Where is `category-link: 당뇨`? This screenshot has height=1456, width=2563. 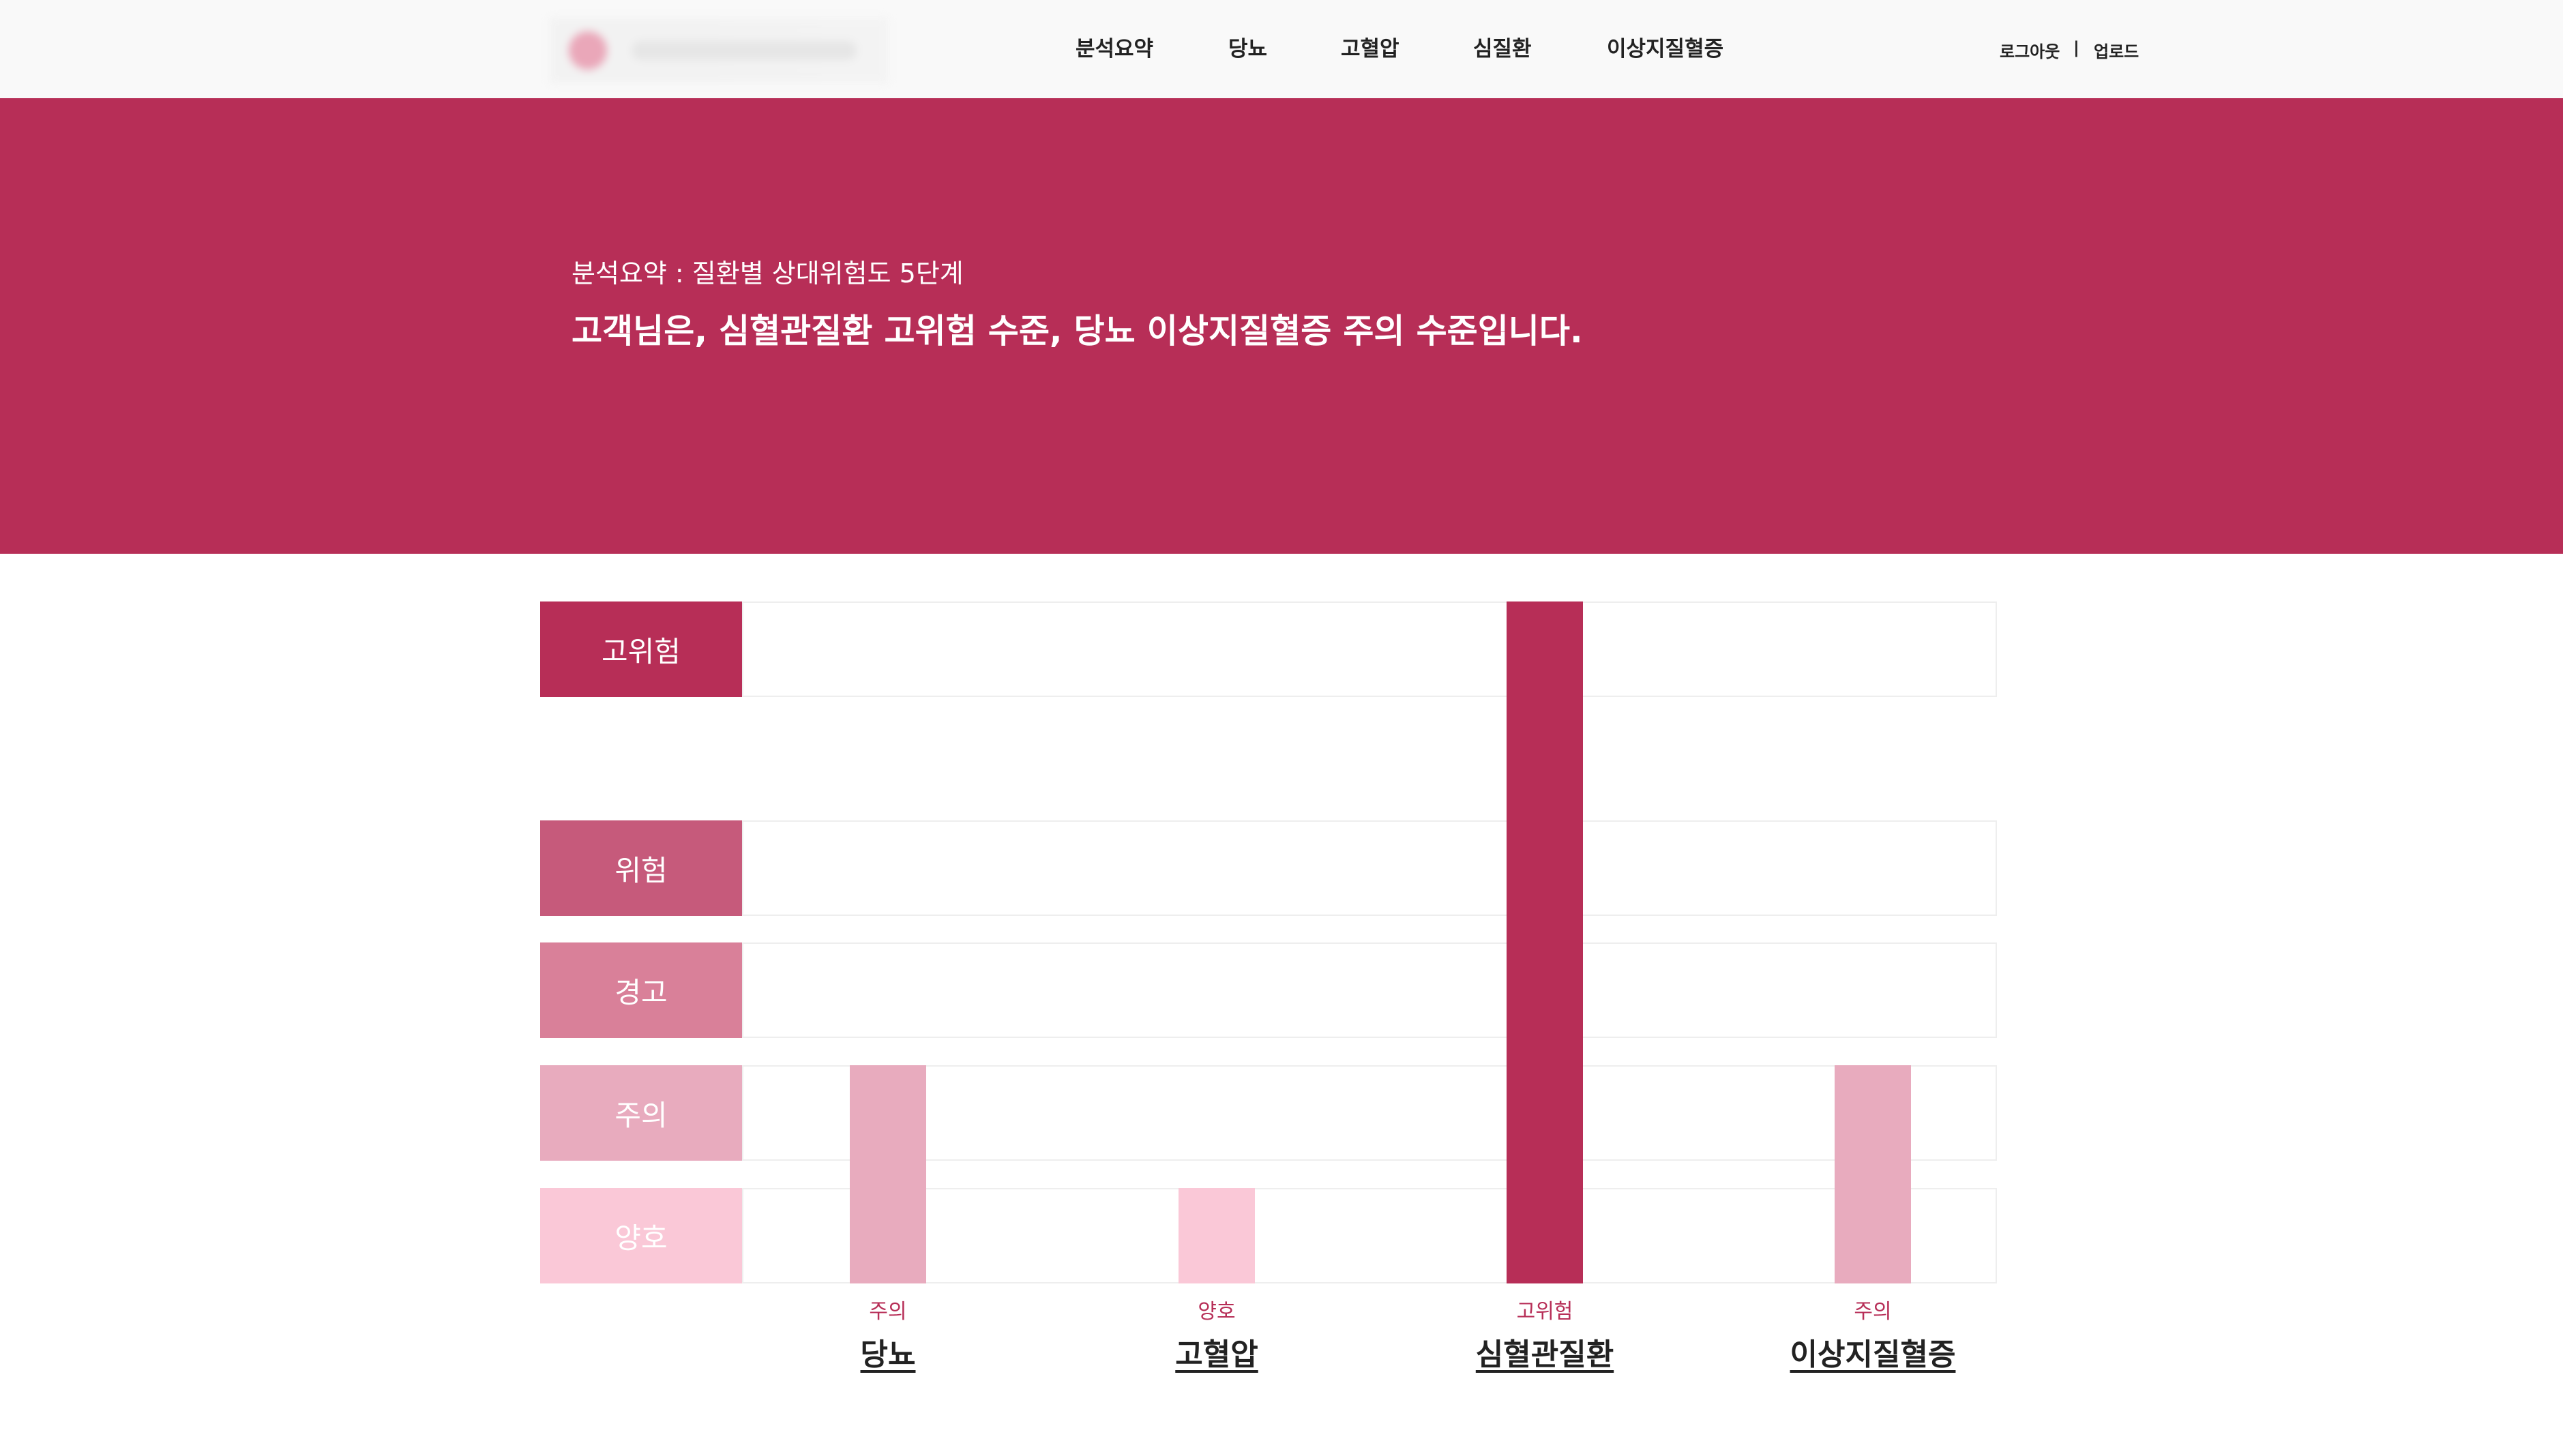 category-link: 당뇨 is located at coordinates (888, 1351).